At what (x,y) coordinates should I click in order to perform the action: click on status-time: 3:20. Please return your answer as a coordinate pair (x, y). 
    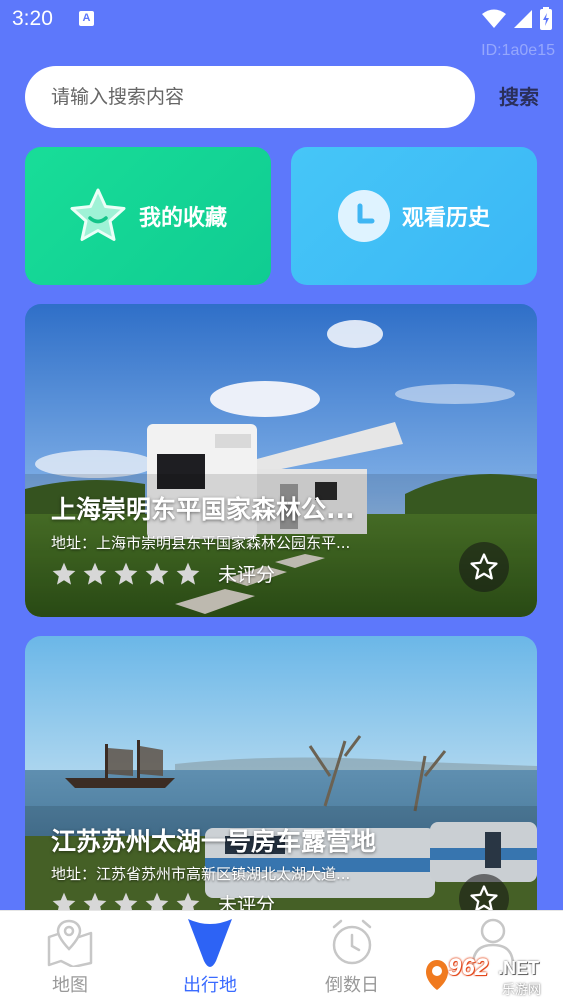
    Looking at the image, I should click on (32, 18).